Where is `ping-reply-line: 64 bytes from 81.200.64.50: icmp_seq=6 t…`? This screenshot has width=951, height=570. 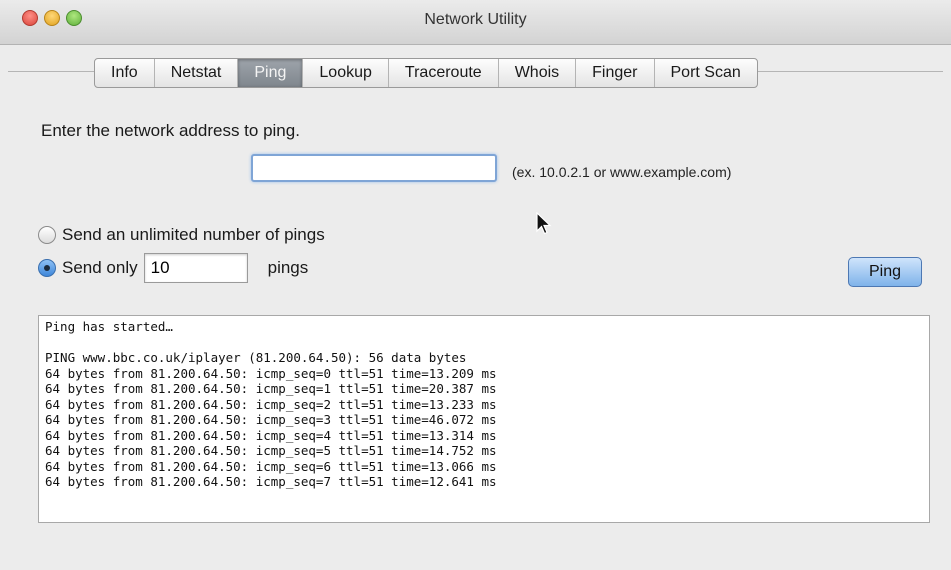
ping-reply-line: 64 bytes from 81.200.64.50: icmp_seq=6 t… is located at coordinates (271, 466).